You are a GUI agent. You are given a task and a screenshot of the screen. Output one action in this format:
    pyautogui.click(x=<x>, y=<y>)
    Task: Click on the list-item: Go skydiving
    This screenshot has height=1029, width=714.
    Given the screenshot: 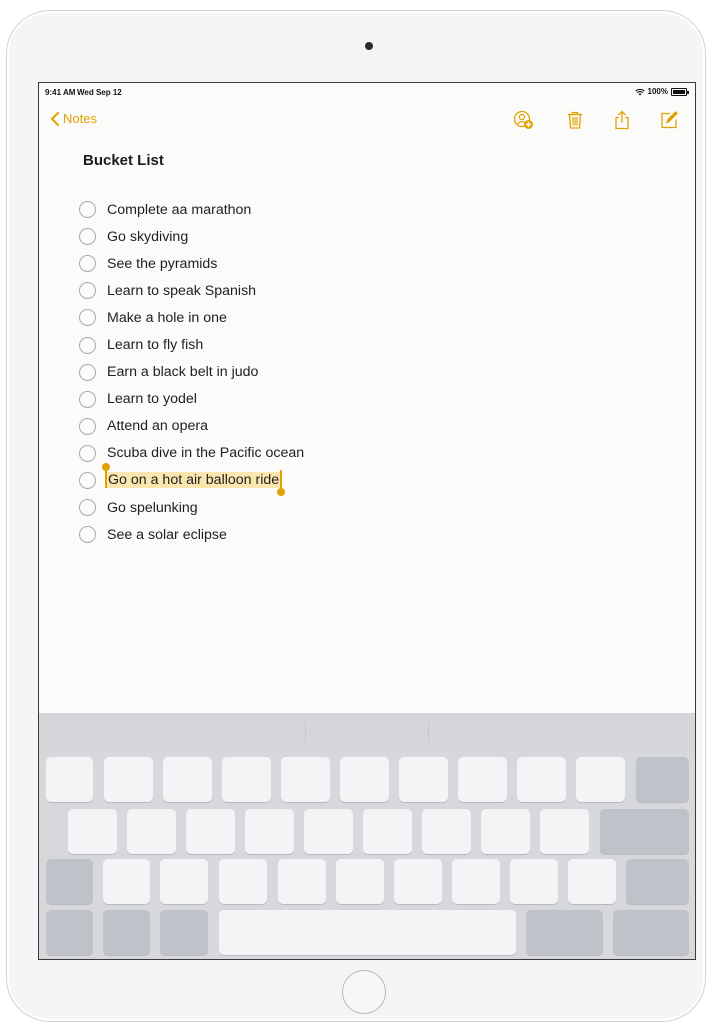 What is the action you would take?
    pyautogui.click(x=191, y=236)
    